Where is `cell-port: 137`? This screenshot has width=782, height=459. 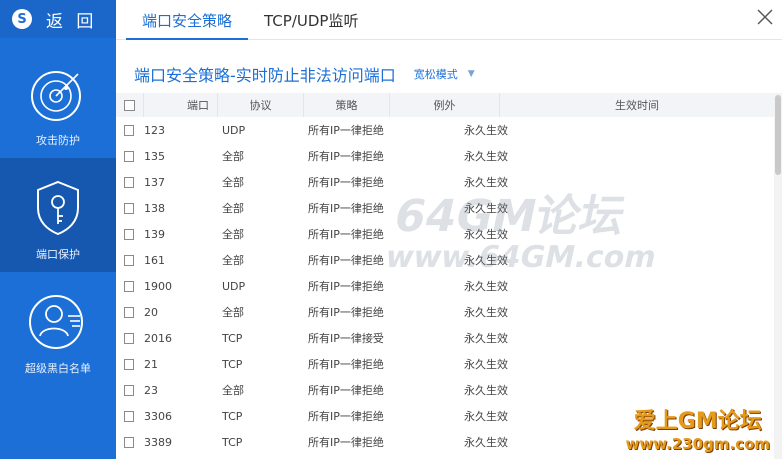 cell-port: 137 is located at coordinates (154, 182).